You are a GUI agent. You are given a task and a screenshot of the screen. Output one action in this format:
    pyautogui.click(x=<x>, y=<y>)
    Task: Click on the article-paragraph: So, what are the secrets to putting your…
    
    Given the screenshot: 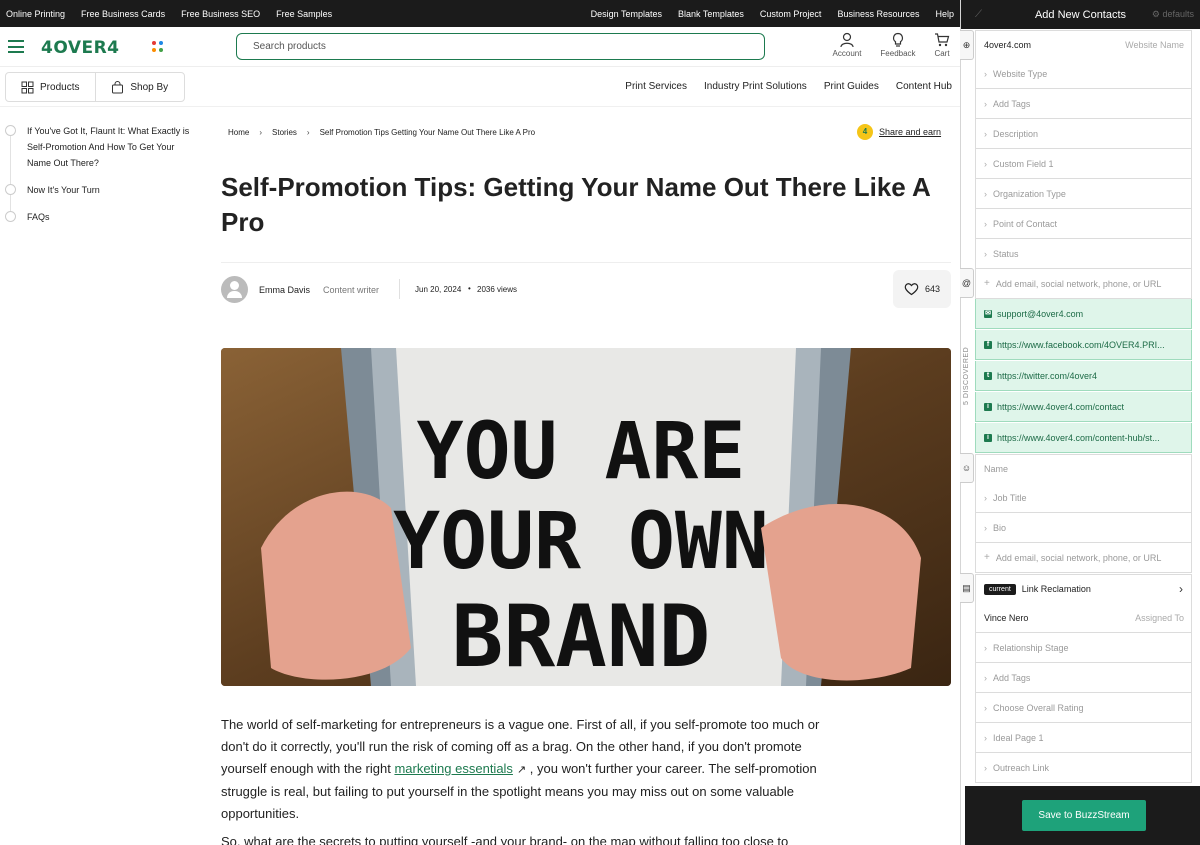 What is the action you would take?
    pyautogui.click(x=505, y=839)
    